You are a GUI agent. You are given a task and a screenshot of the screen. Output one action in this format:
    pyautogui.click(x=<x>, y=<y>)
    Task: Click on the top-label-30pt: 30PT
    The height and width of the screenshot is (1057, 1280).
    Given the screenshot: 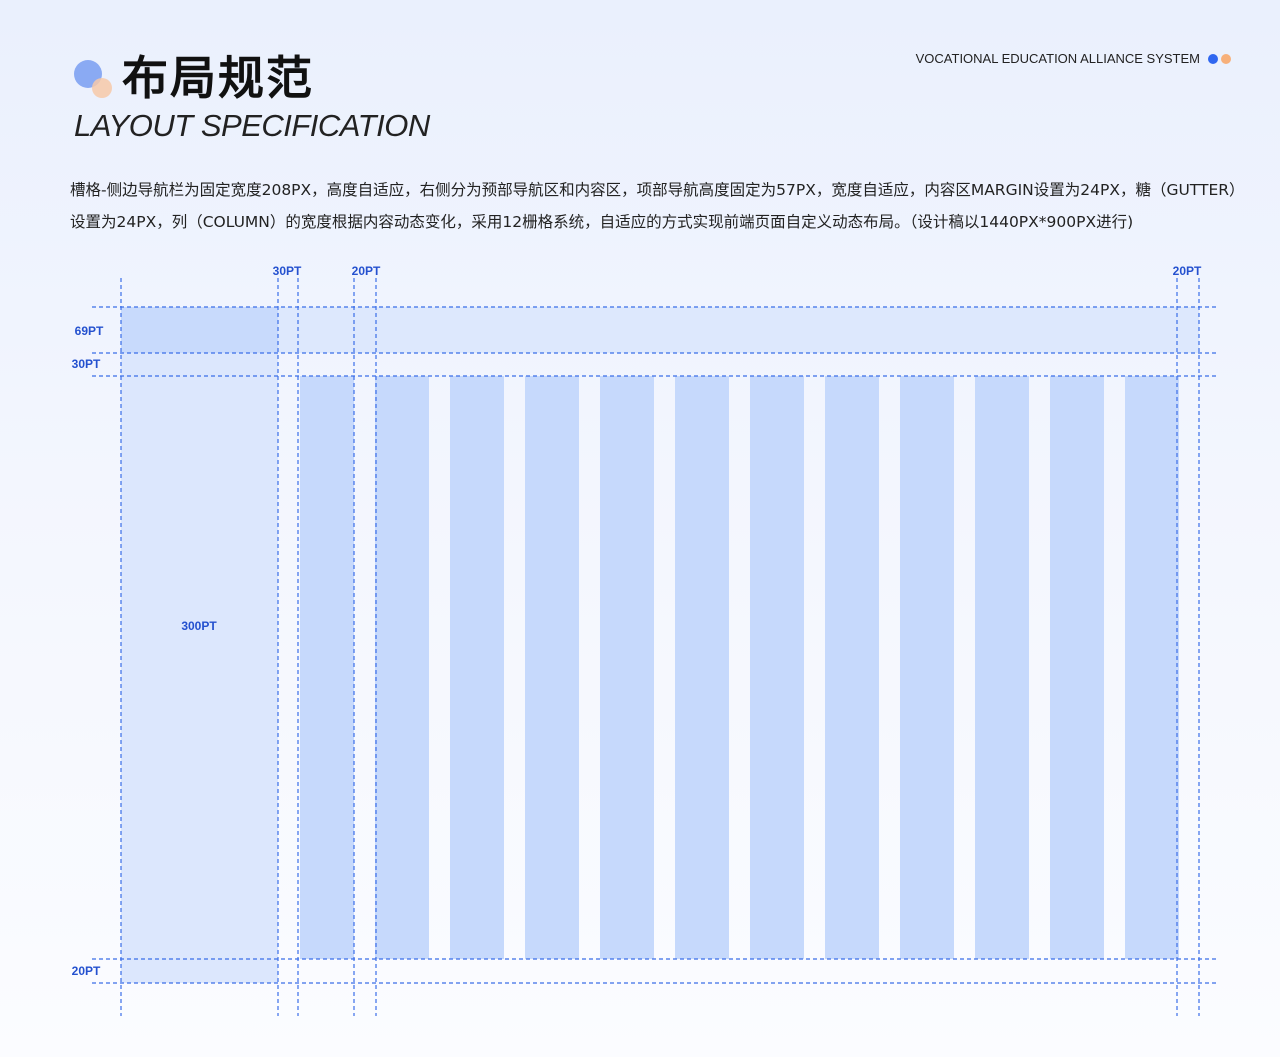 What is the action you would take?
    pyautogui.click(x=287, y=271)
    